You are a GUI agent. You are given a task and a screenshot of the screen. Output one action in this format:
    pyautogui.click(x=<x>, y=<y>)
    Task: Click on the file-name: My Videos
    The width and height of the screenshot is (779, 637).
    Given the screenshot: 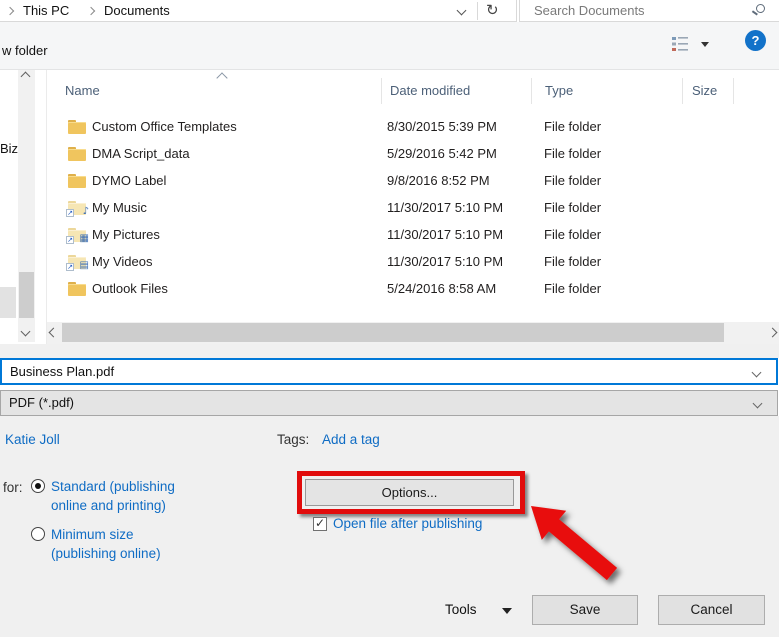 What is the action you would take?
    pyautogui.click(x=122, y=261)
    